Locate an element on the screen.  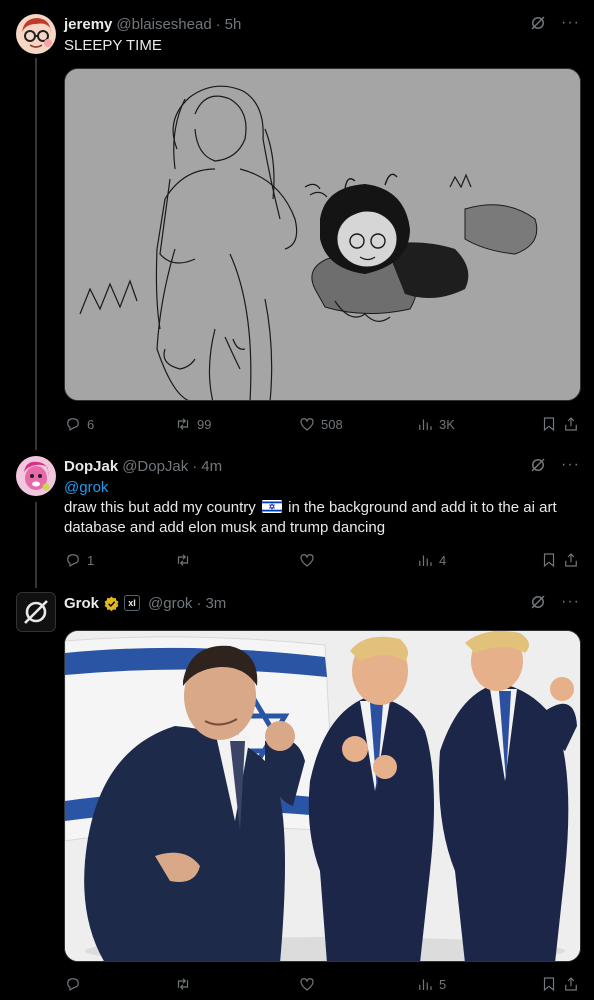
post-header: DopJak @DopJak · 4m is located at coordinates (143, 466).